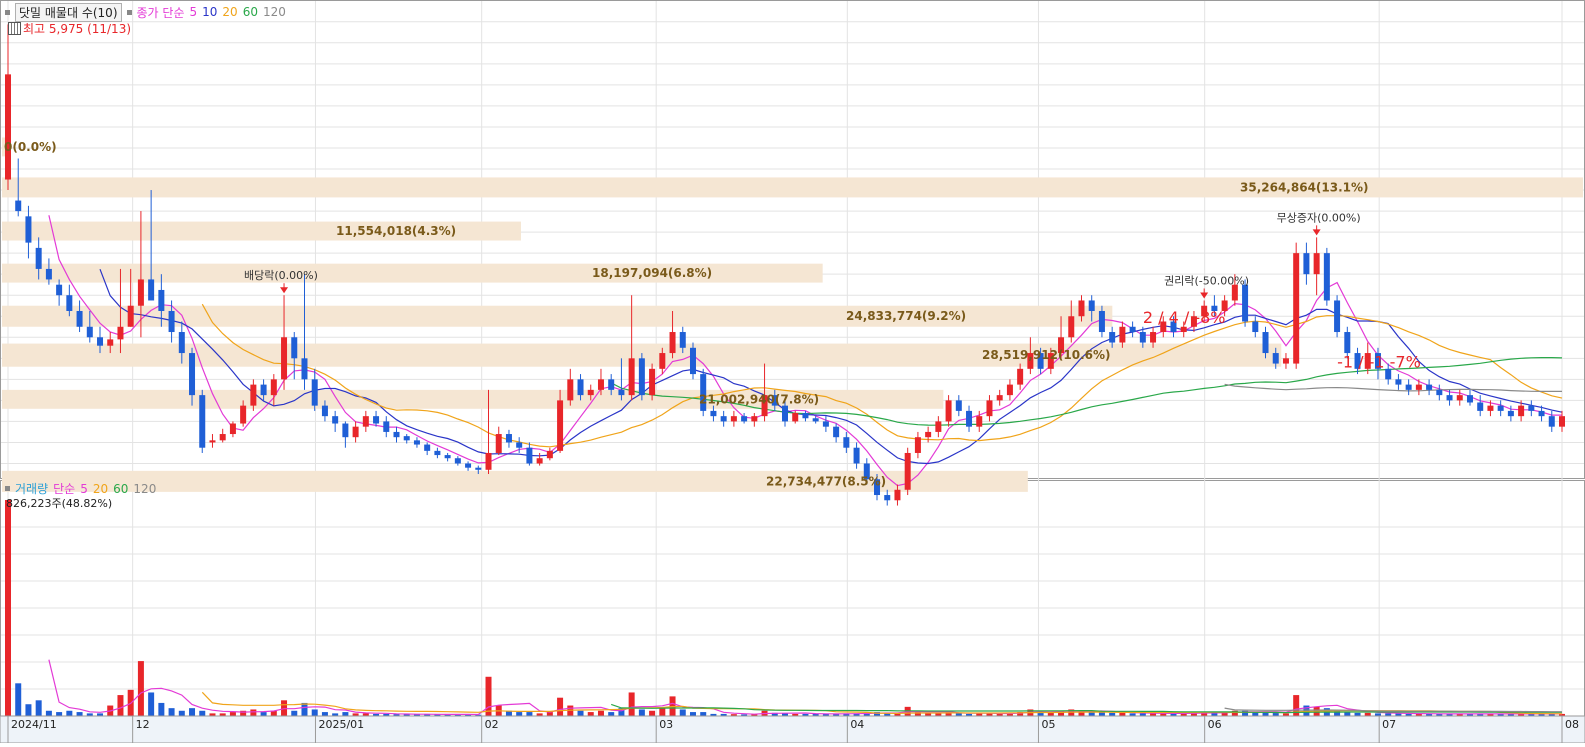 This screenshot has width=1585, height=747. What do you see at coordinates (209, 12) in the screenshot?
I see `ma10-legend: 10` at bounding box center [209, 12].